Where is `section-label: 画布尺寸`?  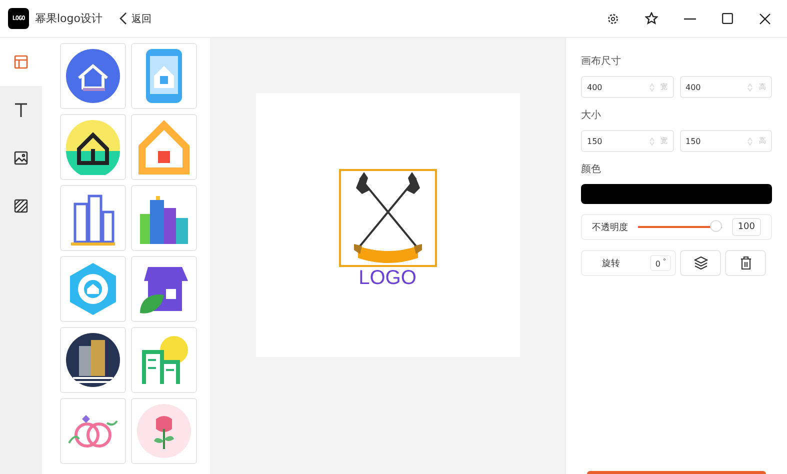 section-label: 画布尺寸 is located at coordinates (601, 61).